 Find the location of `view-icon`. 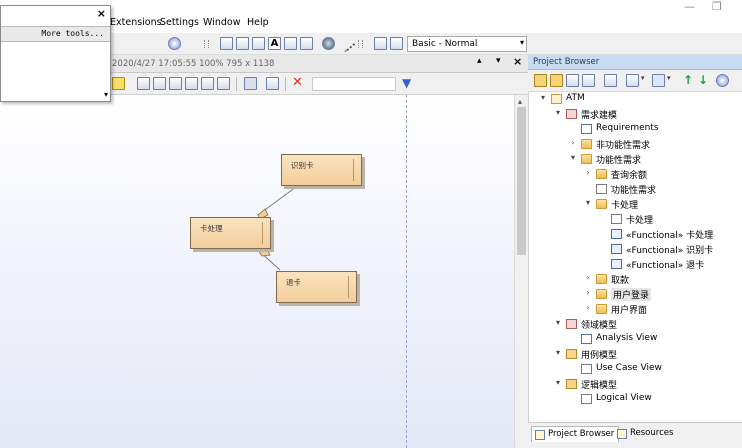

view-icon is located at coordinates (174, 43).